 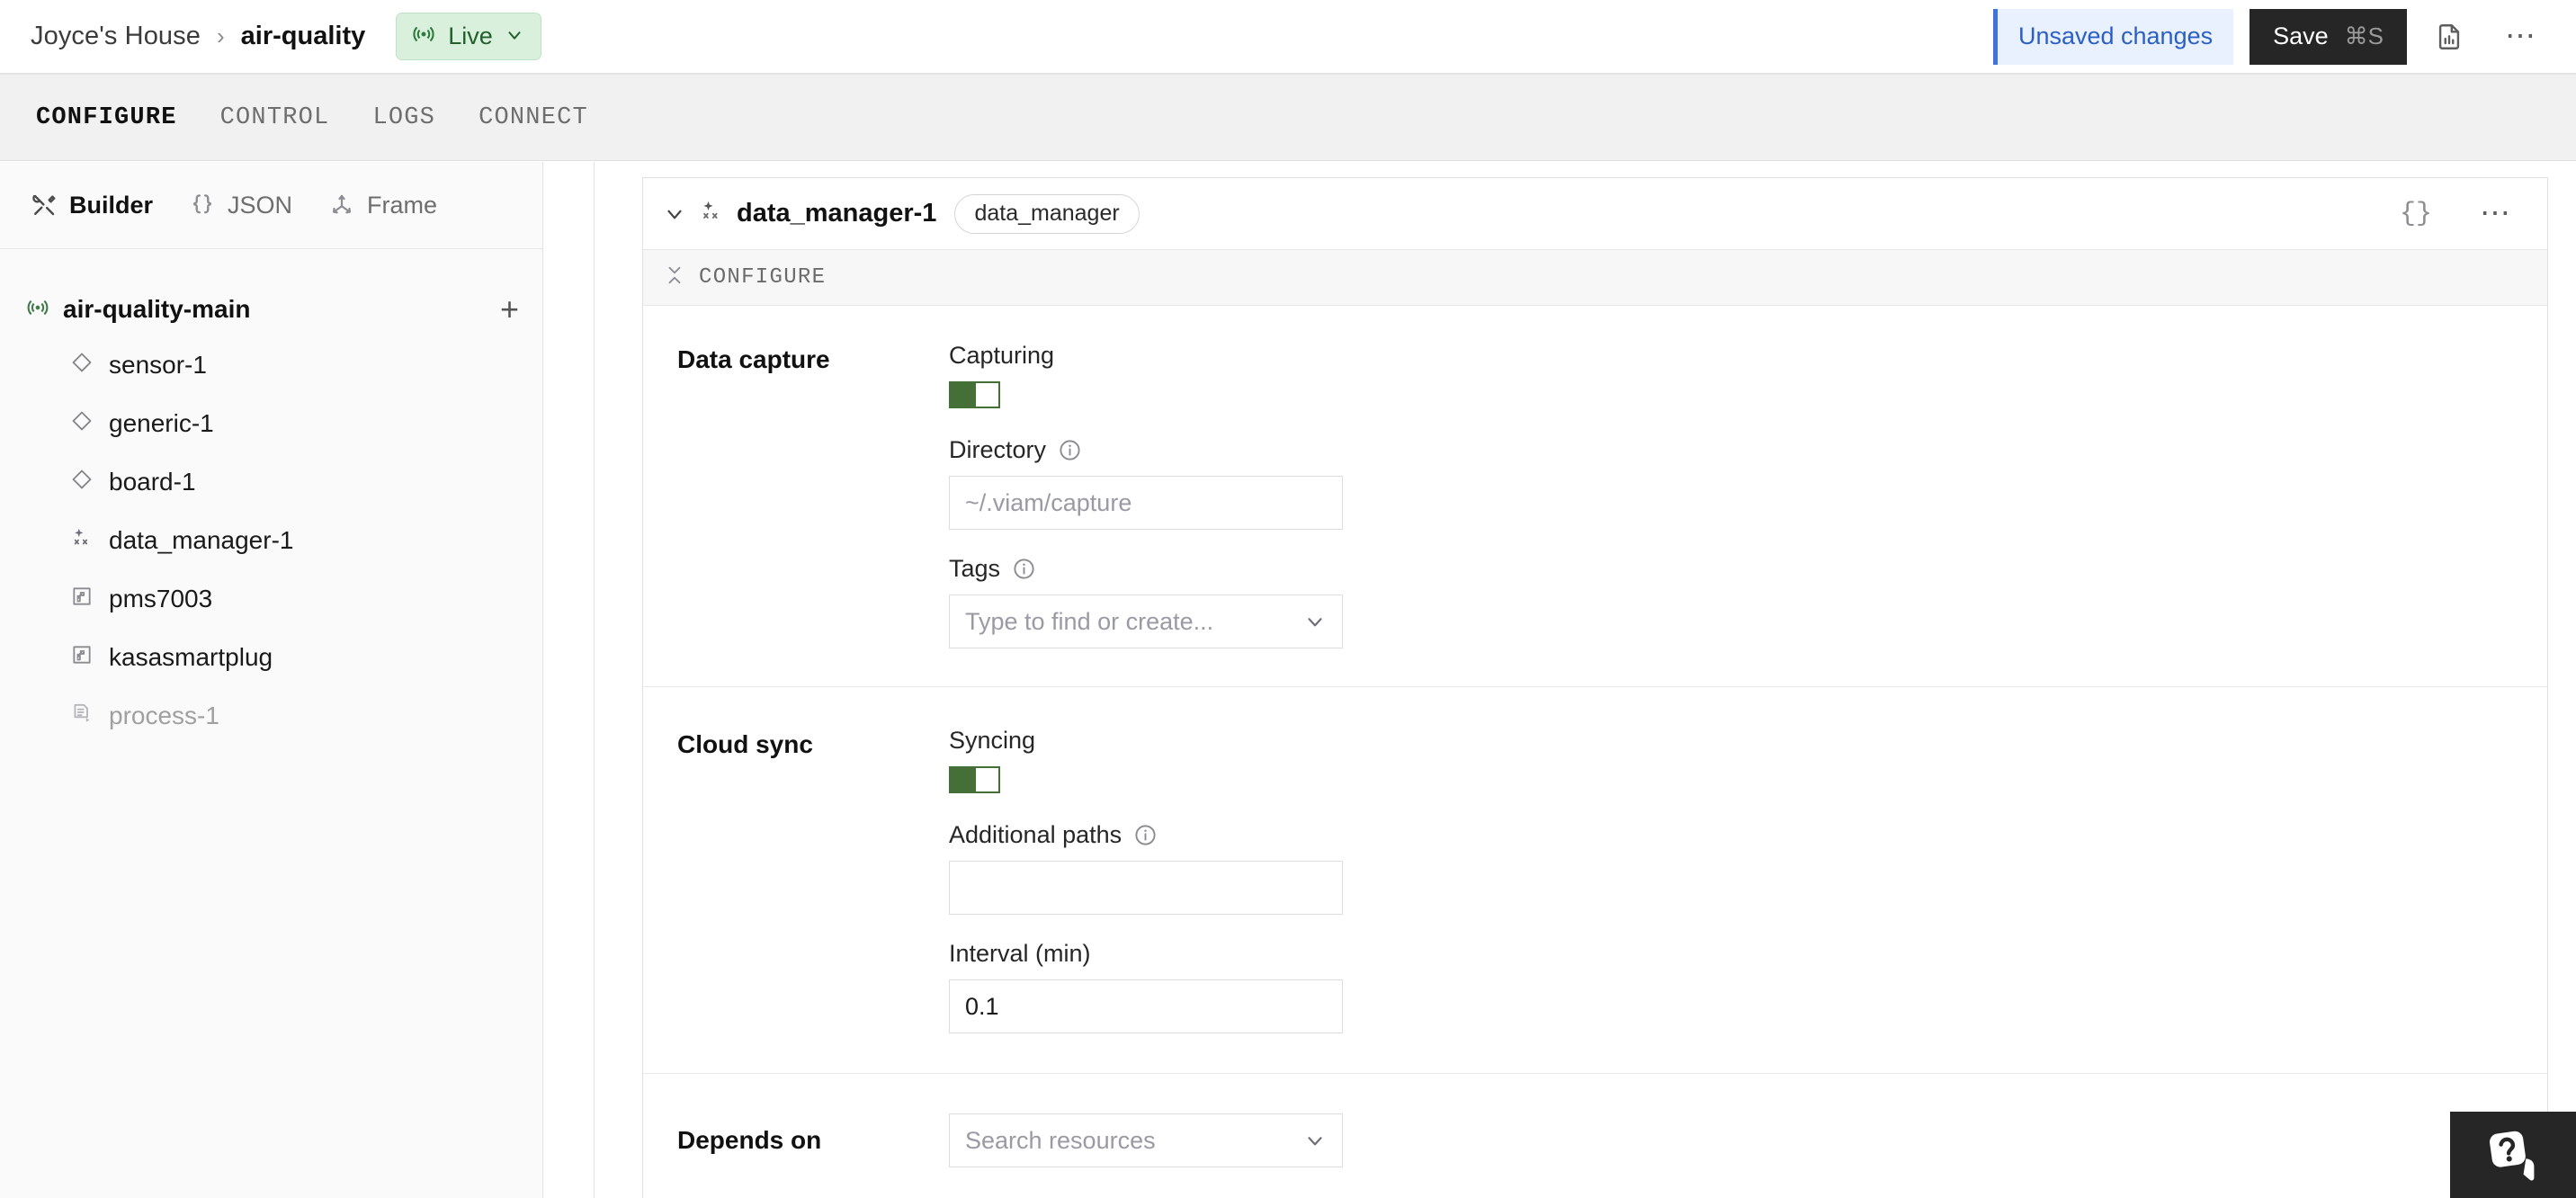 I want to click on tree-item-data-manager-1: data_manager-1, so click(x=271, y=540).